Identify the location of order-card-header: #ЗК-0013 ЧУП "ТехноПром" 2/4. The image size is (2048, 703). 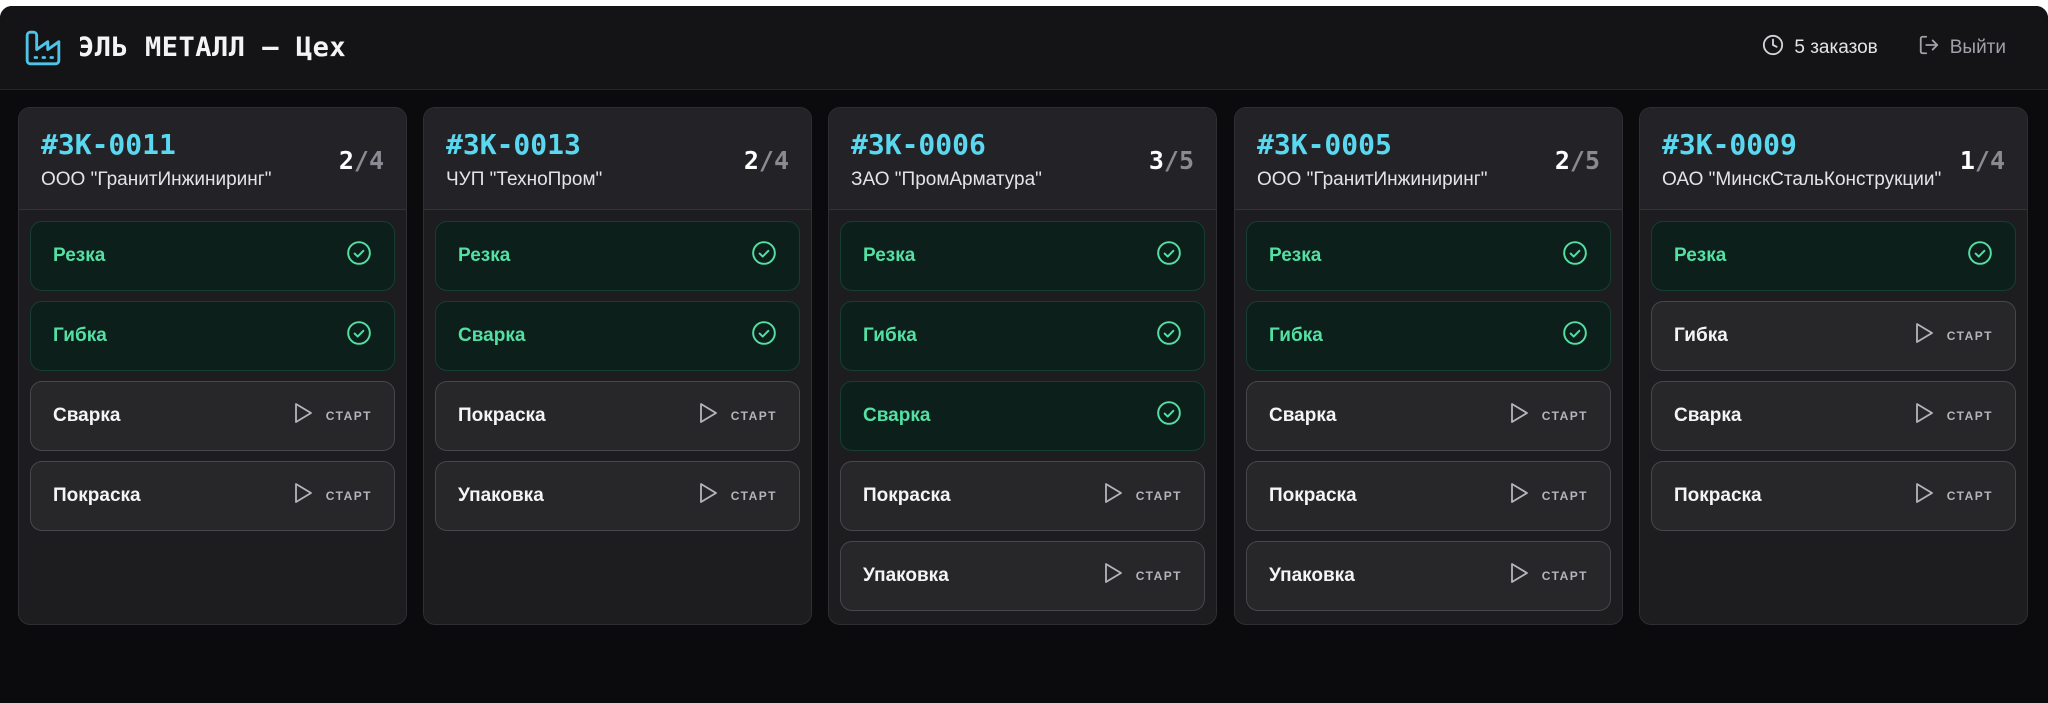
(617, 159).